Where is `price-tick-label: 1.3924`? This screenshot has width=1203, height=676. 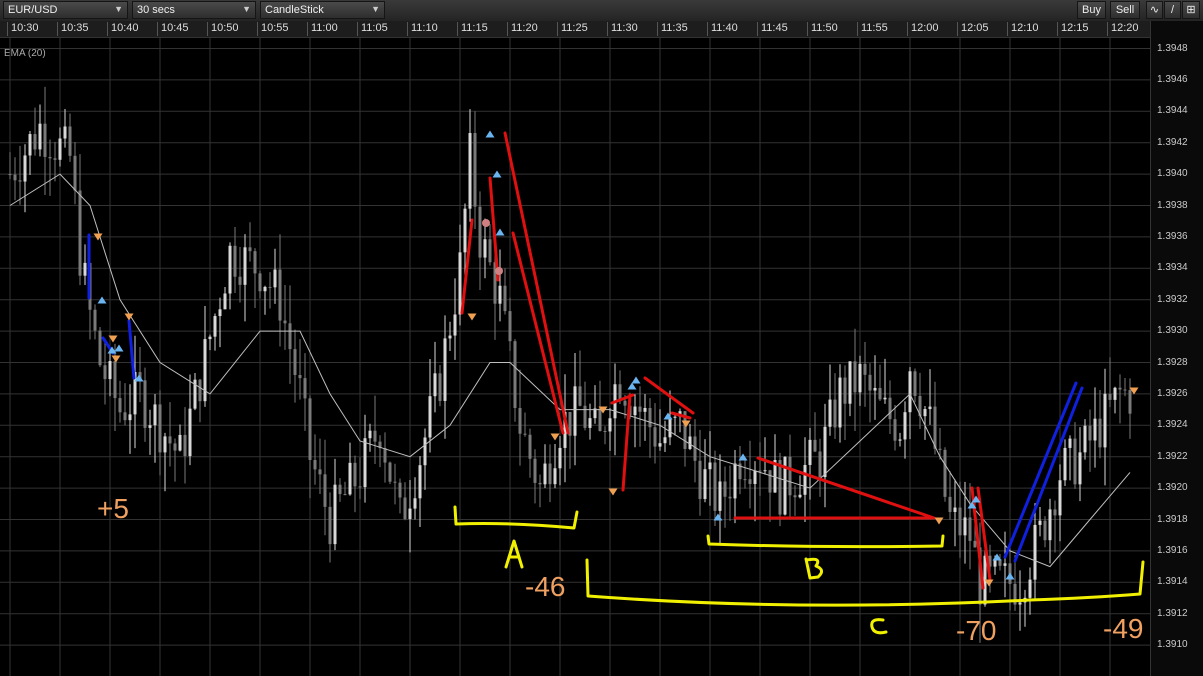
price-tick-label: 1.3924 is located at coordinates (1172, 425).